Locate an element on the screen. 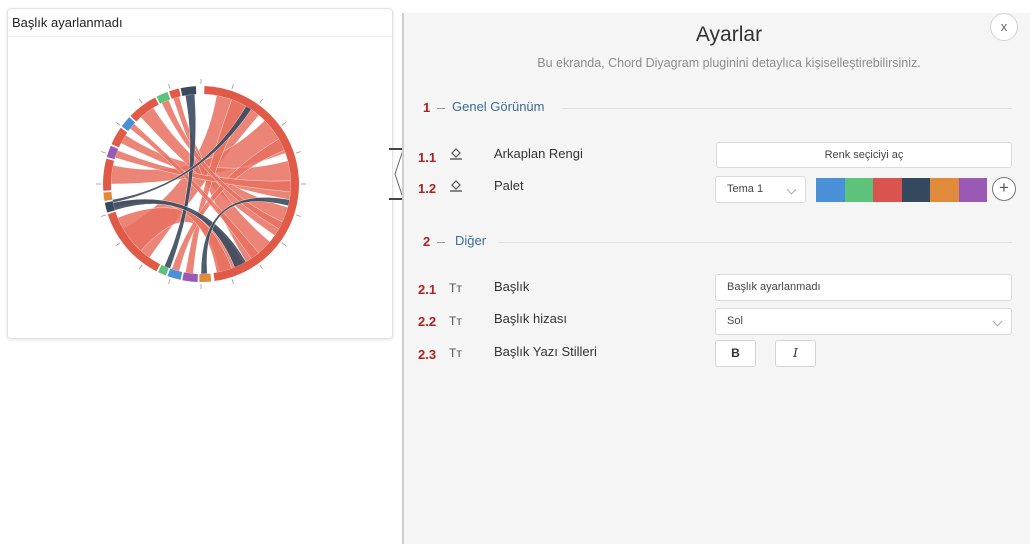 The image size is (1030, 544). row-label-title: Başlık is located at coordinates (512, 286).